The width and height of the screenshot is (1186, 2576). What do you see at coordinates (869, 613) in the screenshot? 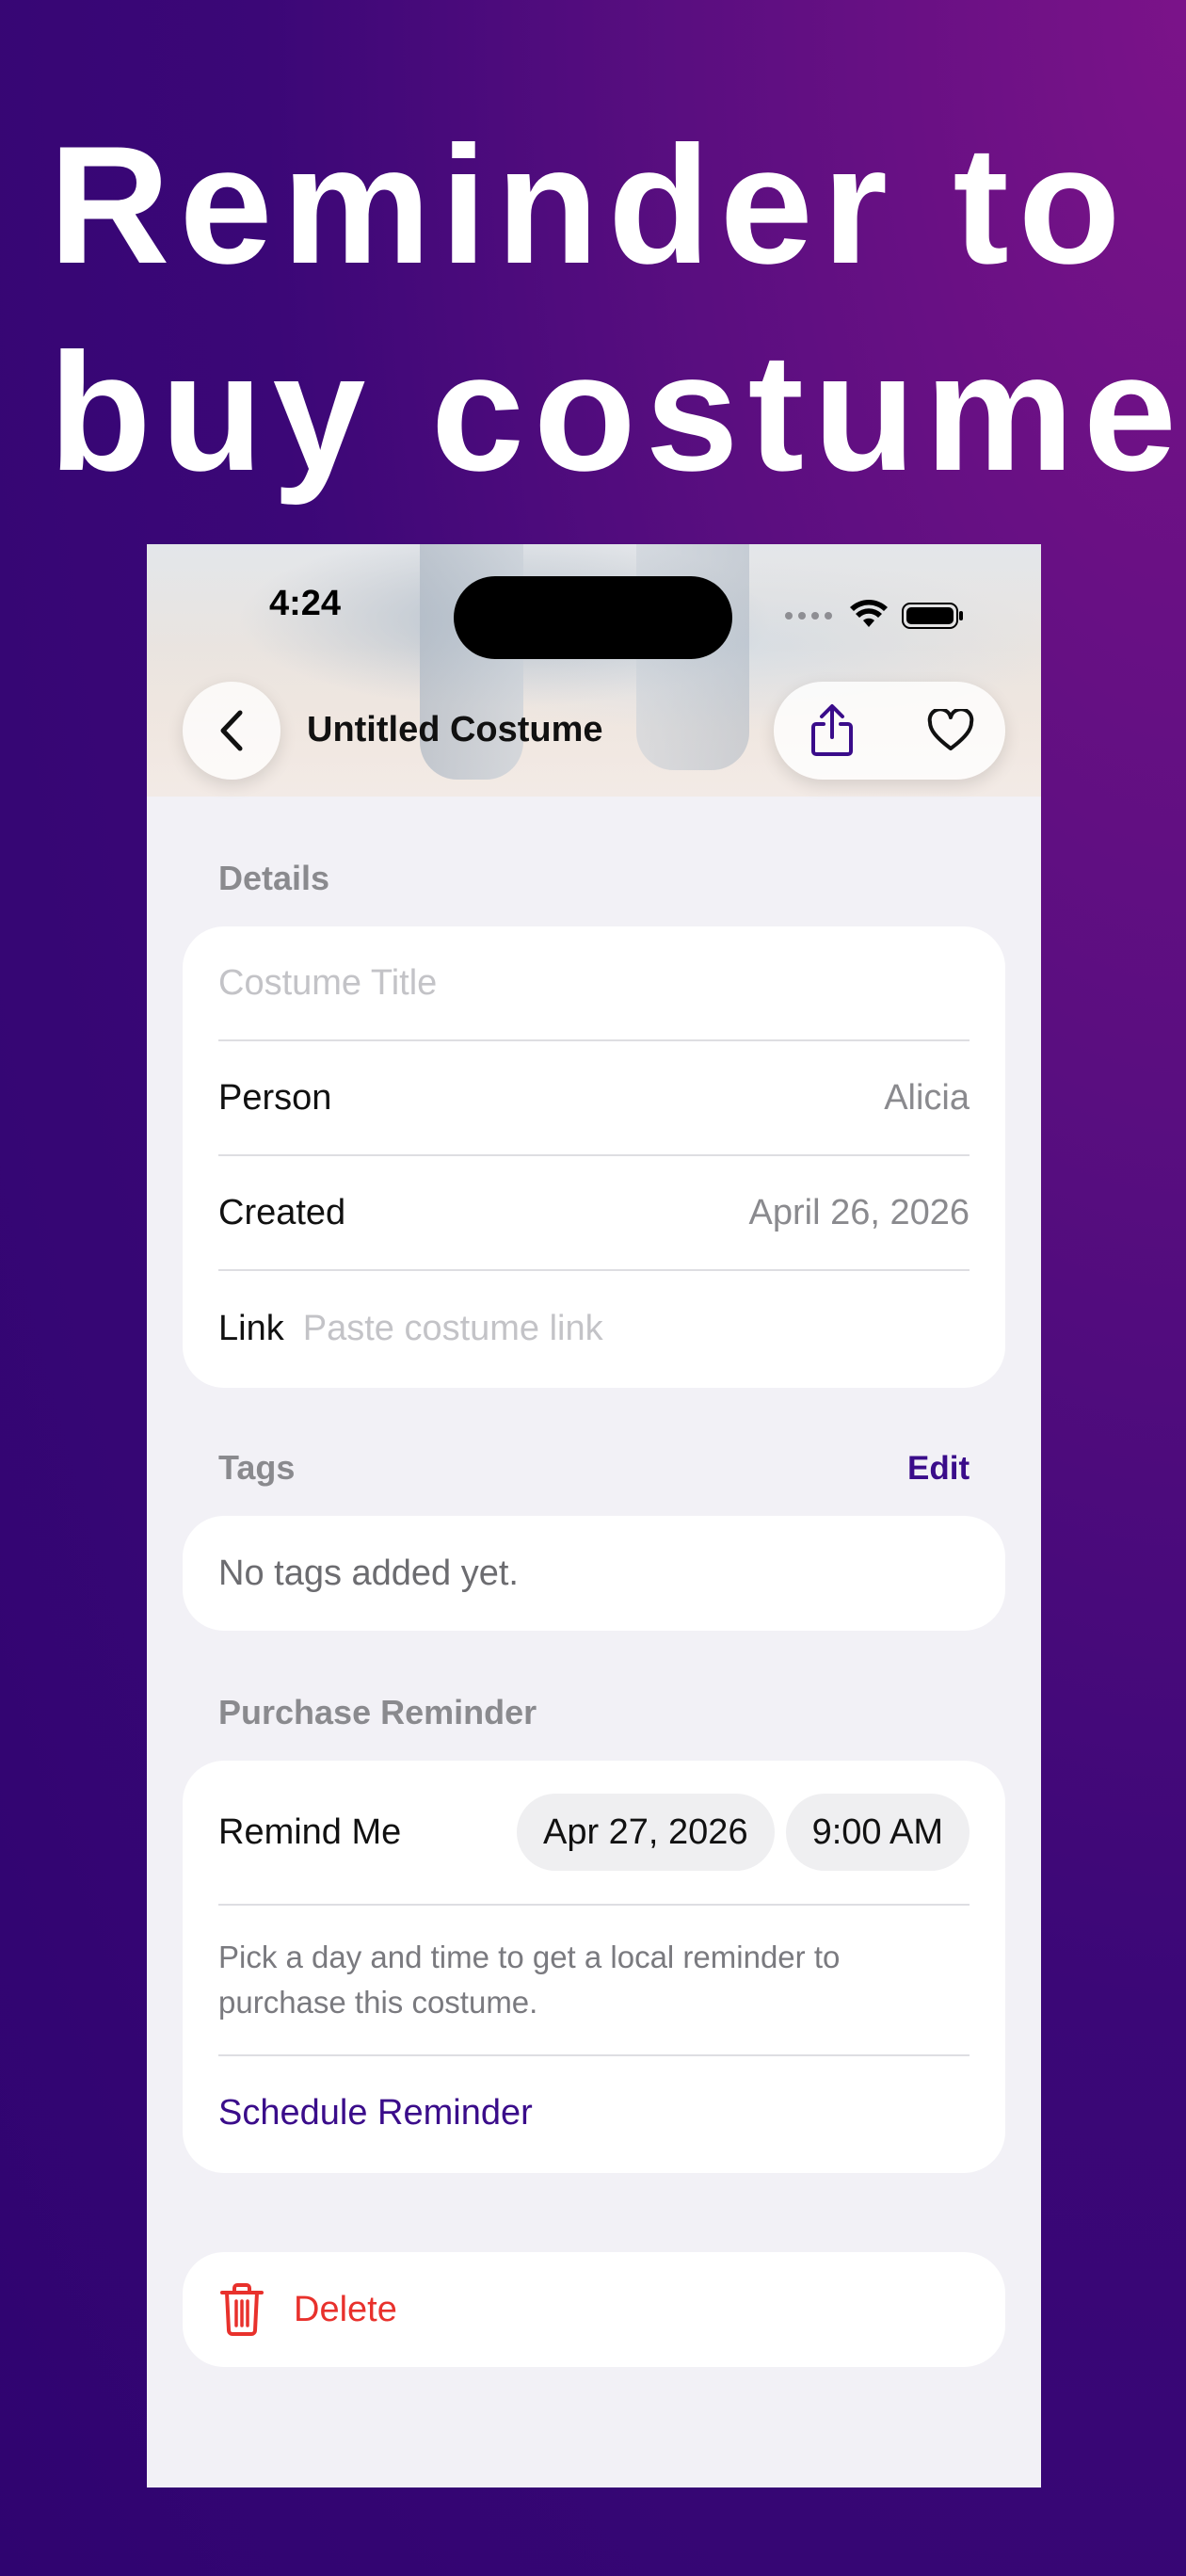
I see `wifi-icon` at bounding box center [869, 613].